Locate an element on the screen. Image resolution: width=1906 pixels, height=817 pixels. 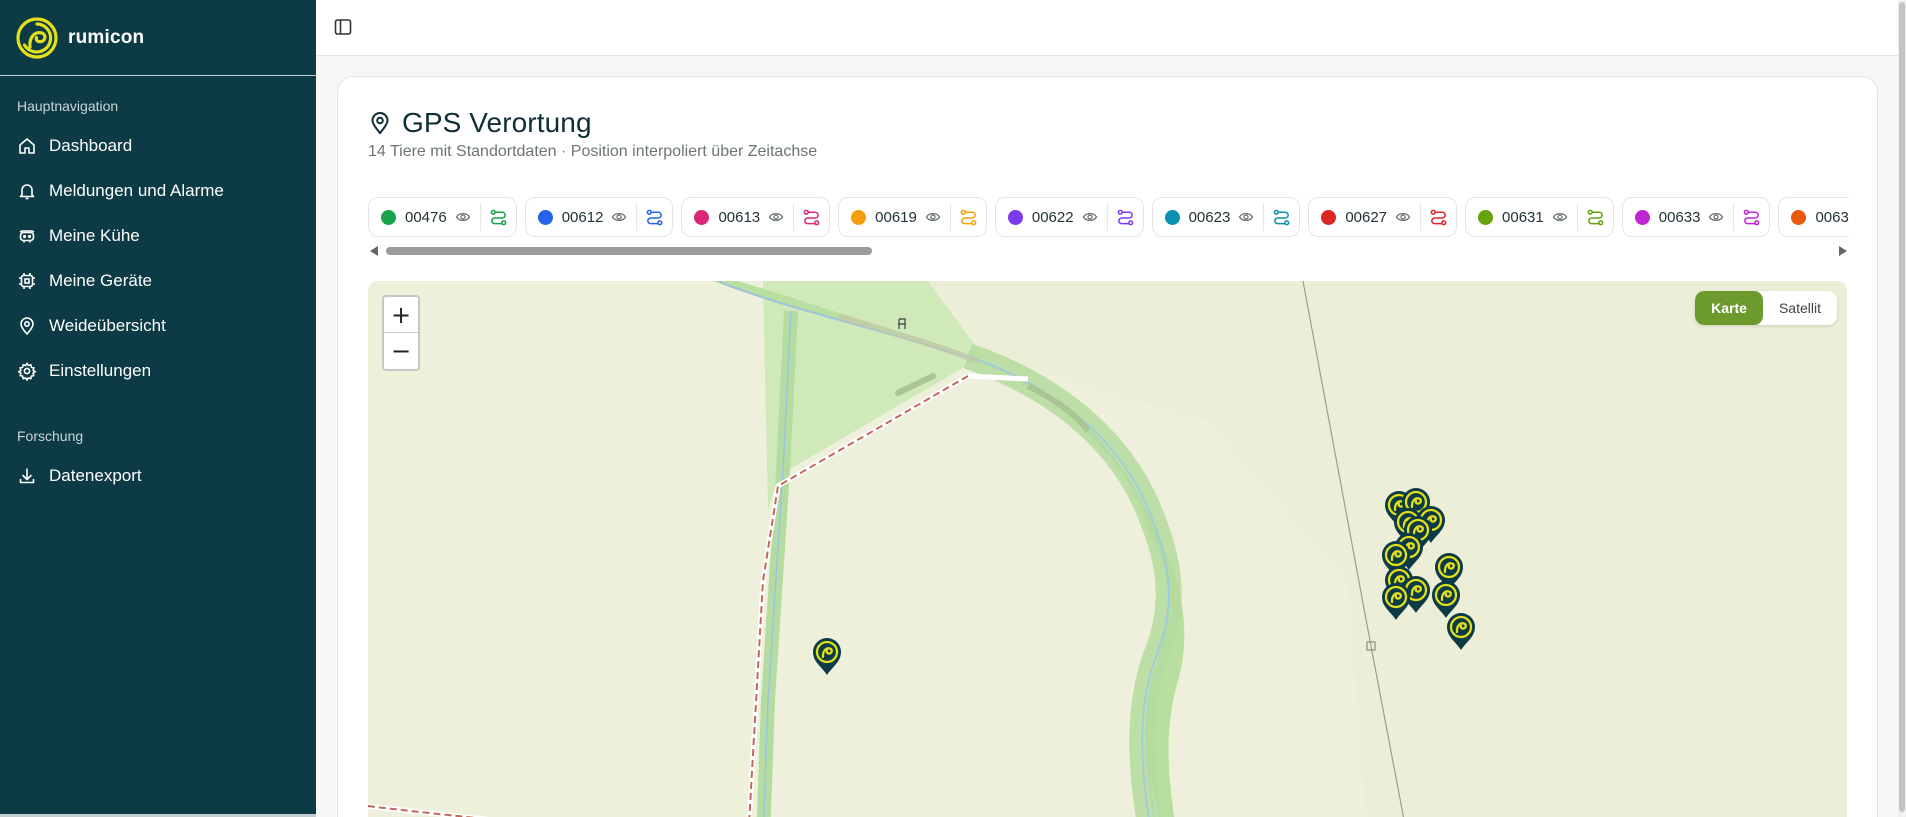
animal-chip: 00476 is located at coordinates (442, 217).